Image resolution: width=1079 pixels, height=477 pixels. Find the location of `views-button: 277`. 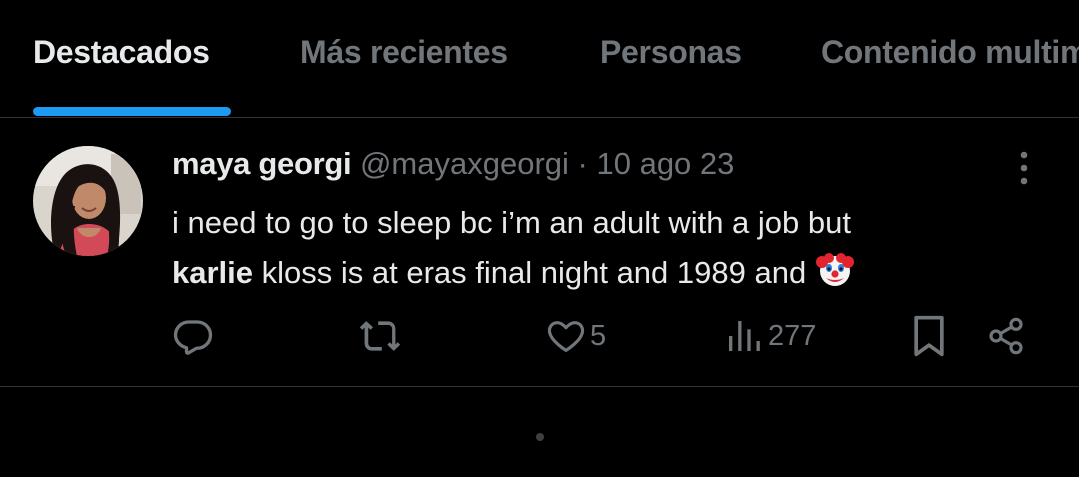

views-button: 277 is located at coordinates (770, 336).